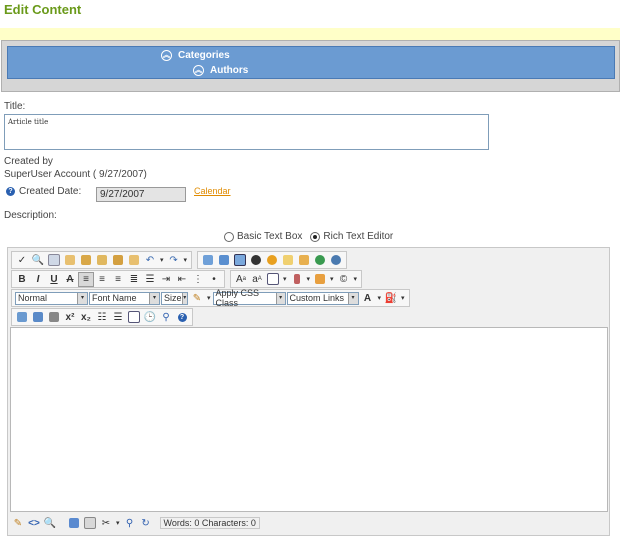 The image size is (620, 536). Describe the element at coordinates (86, 279) in the screenshot. I see `align-left-icon: ≡` at that location.